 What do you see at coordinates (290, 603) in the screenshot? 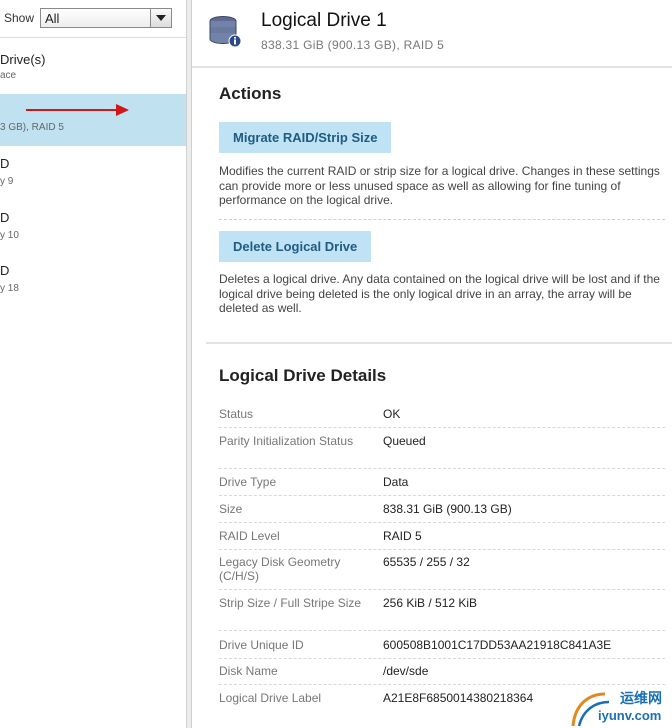
I see `detail-key: Strip Size / Full Stripe Size` at bounding box center [290, 603].